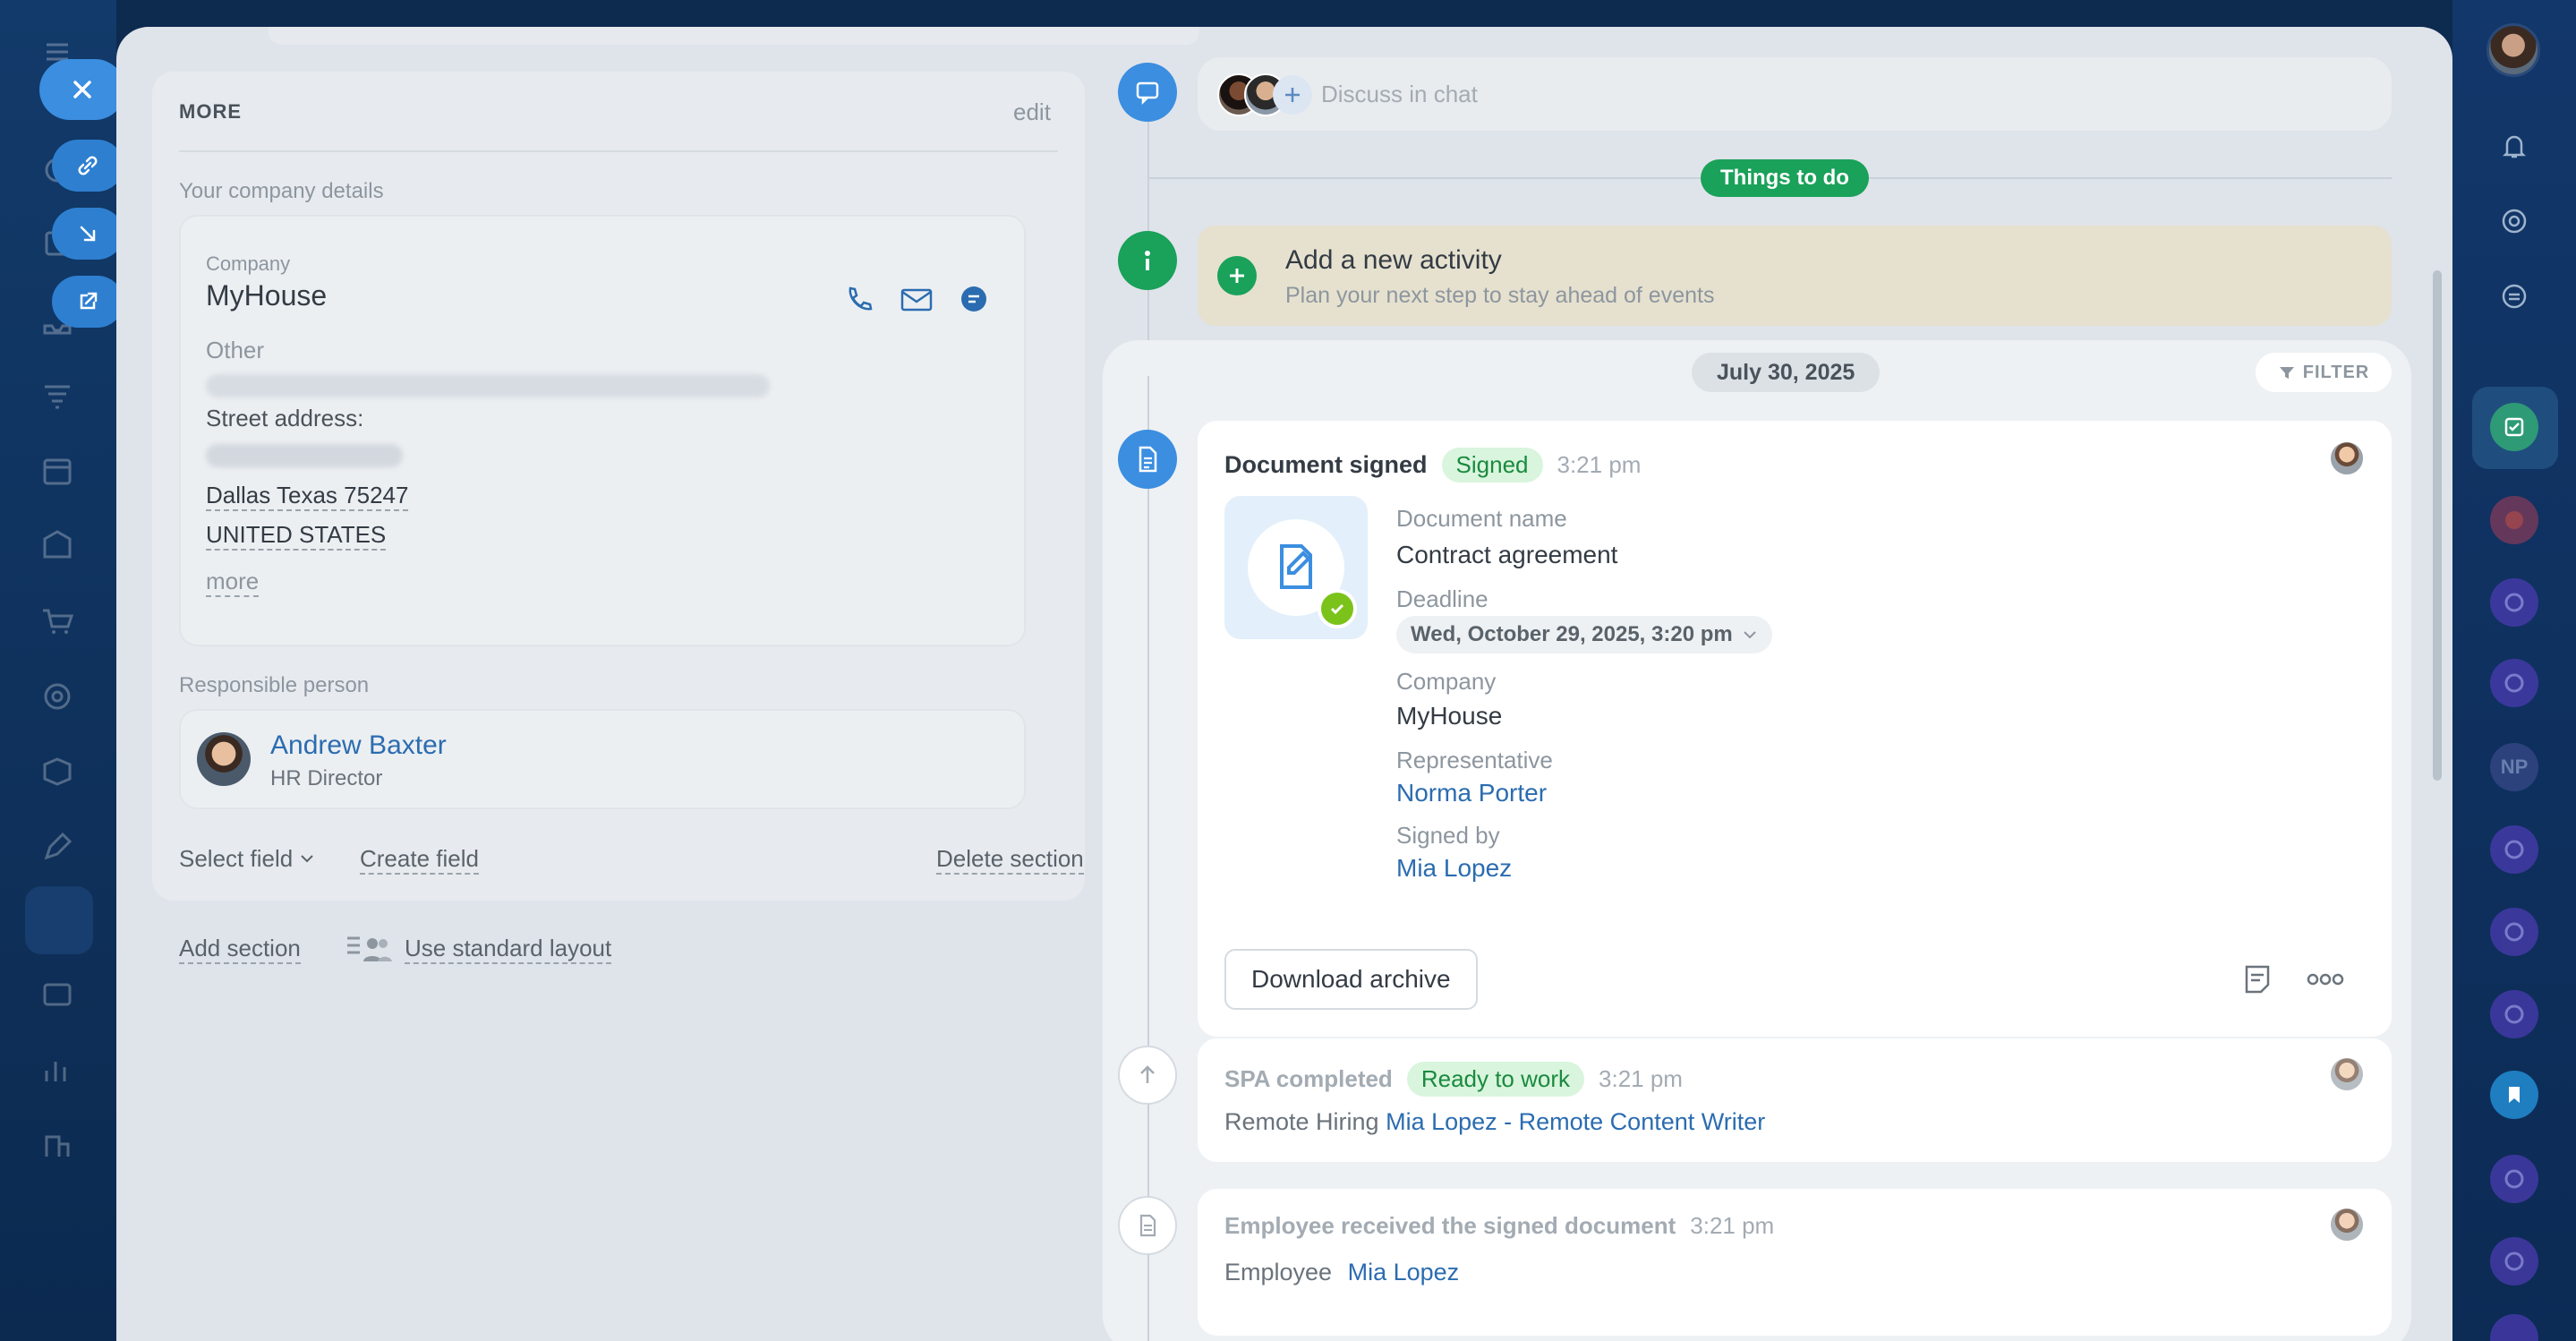 The width and height of the screenshot is (2576, 1341). What do you see at coordinates (1399, 94) in the screenshot?
I see `chat-placeholder: Discuss in chat` at bounding box center [1399, 94].